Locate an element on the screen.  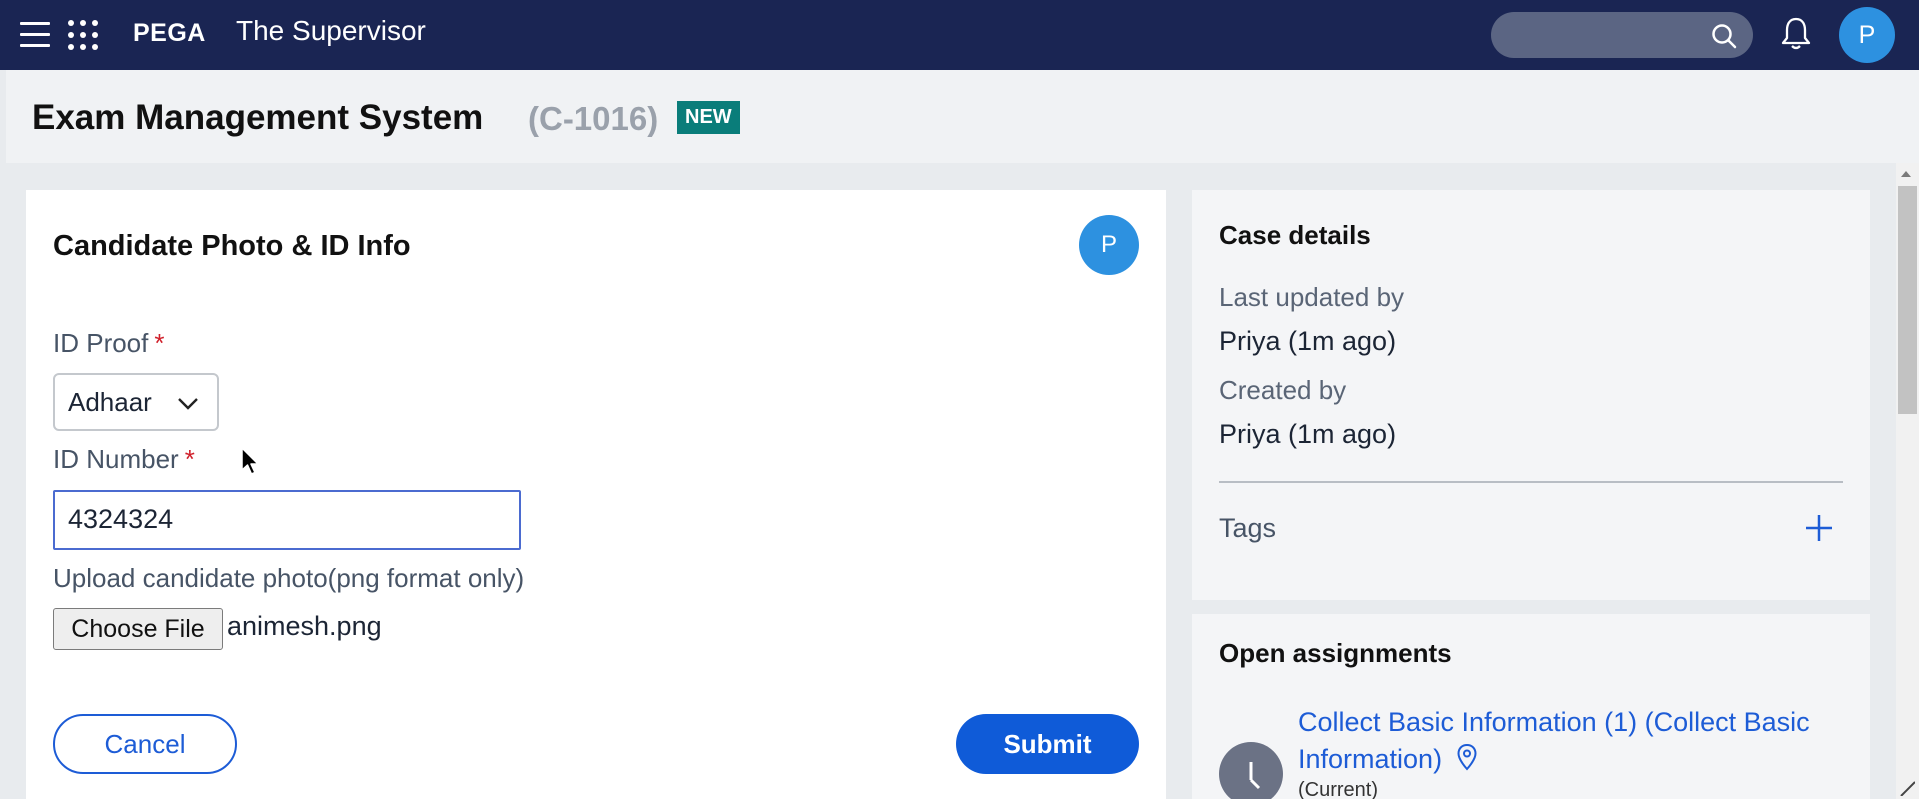
search-input is located at coordinates (1622, 35).